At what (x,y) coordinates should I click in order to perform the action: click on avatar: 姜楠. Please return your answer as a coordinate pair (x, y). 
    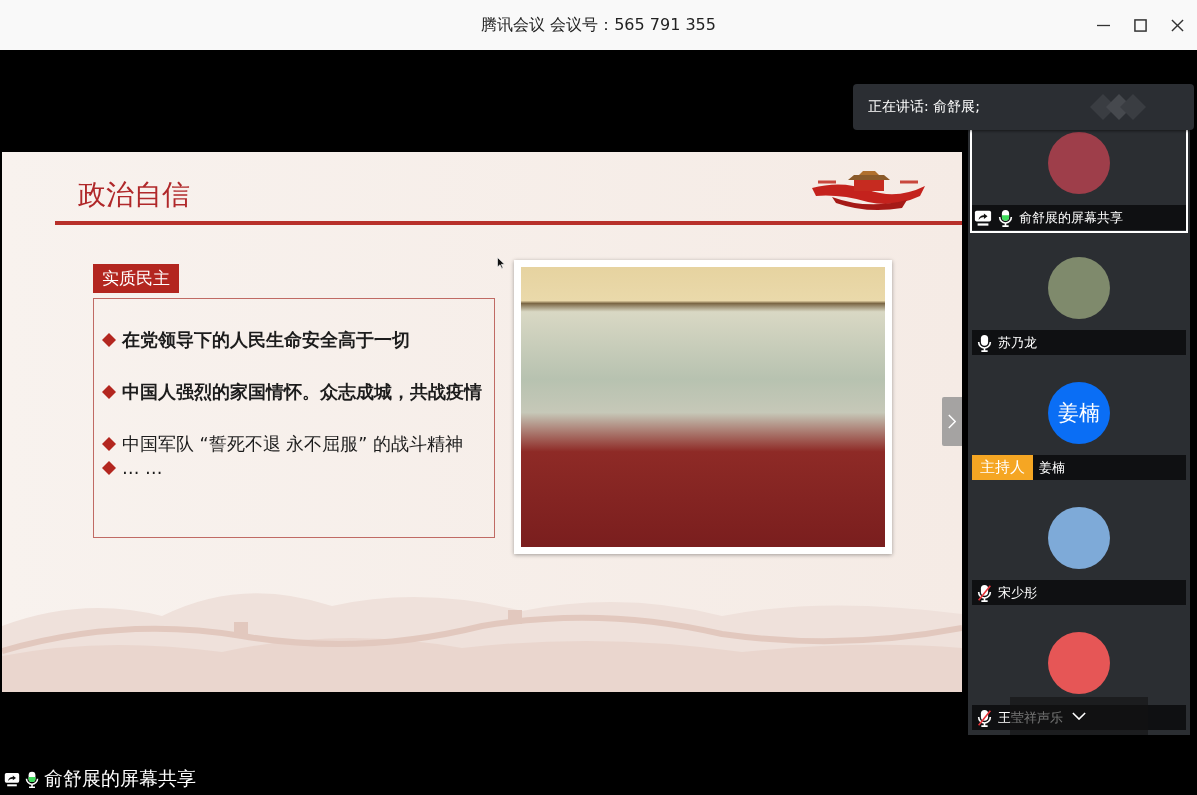
    Looking at the image, I should click on (1079, 413).